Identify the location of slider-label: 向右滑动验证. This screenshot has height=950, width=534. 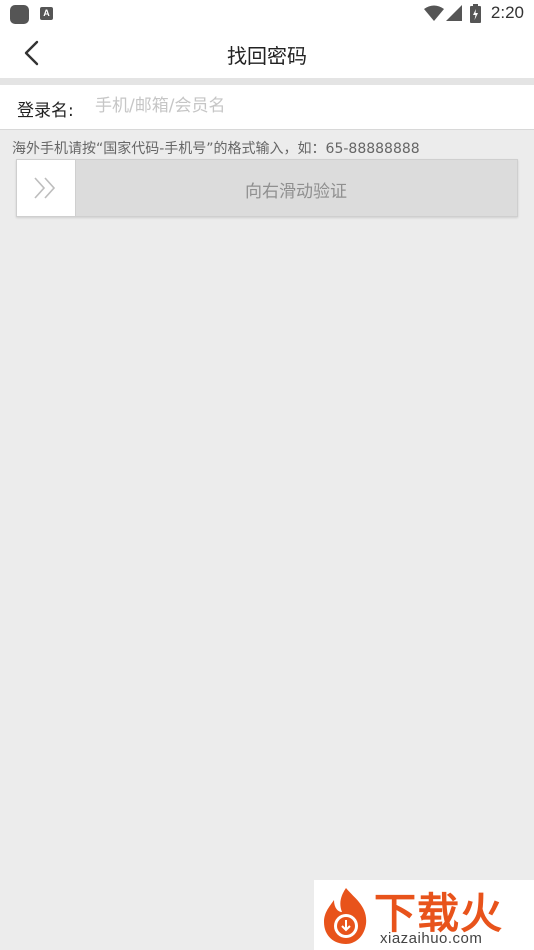
(296, 192).